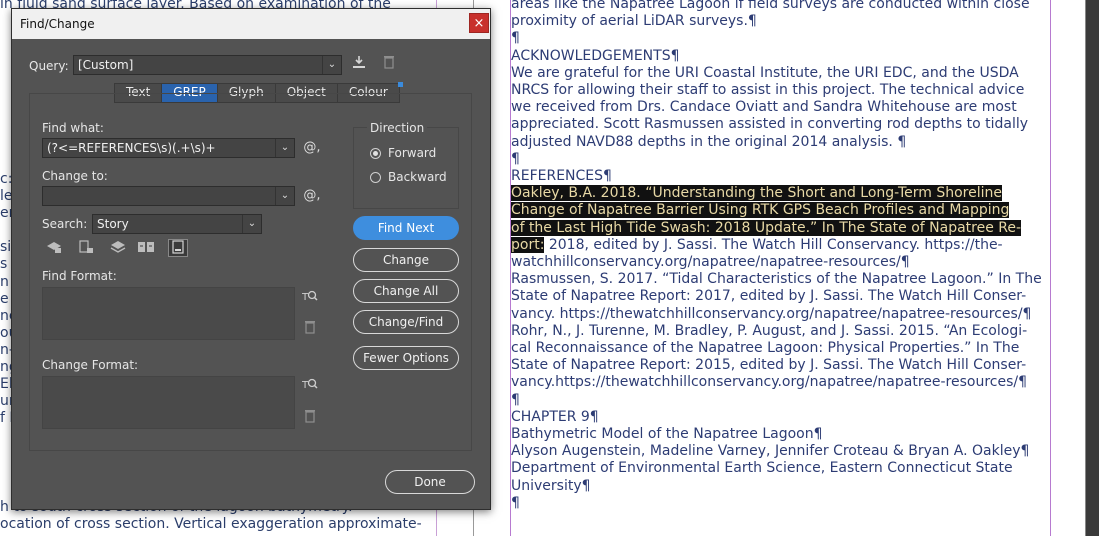 This screenshot has width=1099, height=536. I want to click on change-format-label: Change Format:, so click(90, 365).